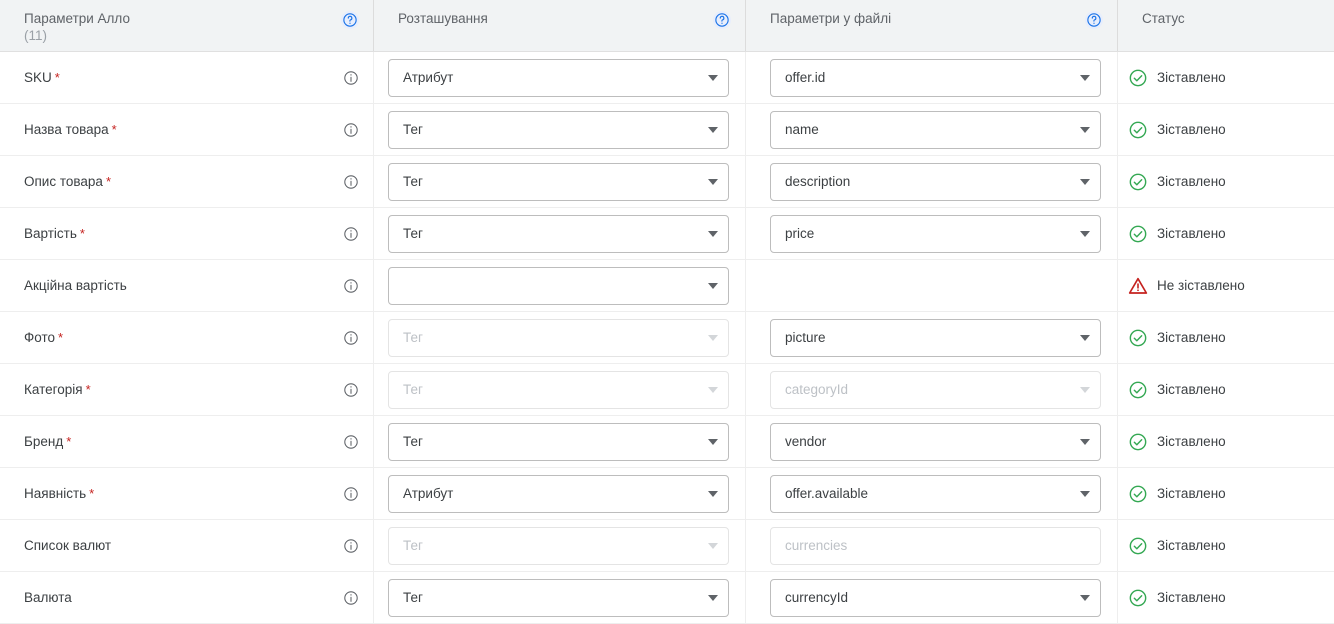 Image resolution: width=1334 pixels, height=624 pixels. I want to click on file-param-select-value: price, so click(800, 233).